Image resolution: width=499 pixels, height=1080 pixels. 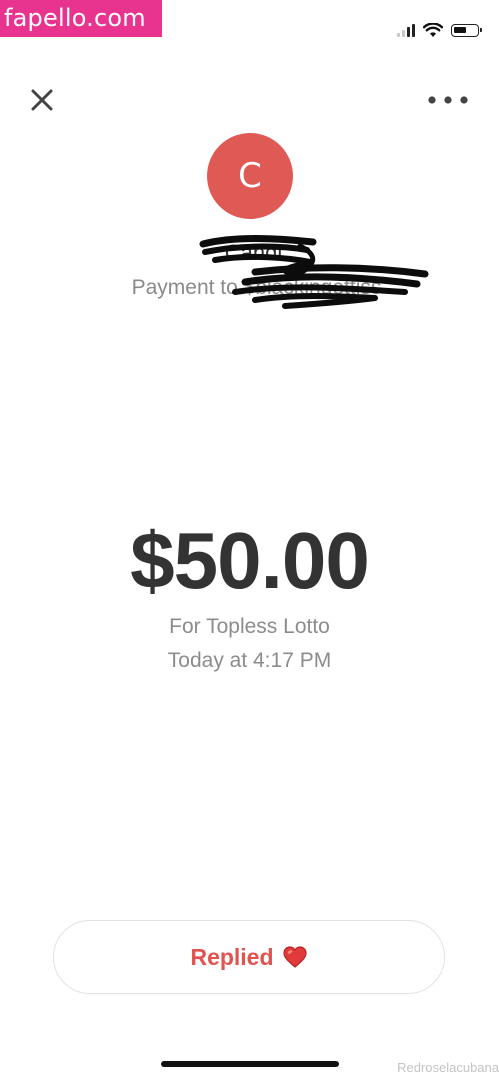 I want to click on status-bar-icons, so click(x=439, y=30).